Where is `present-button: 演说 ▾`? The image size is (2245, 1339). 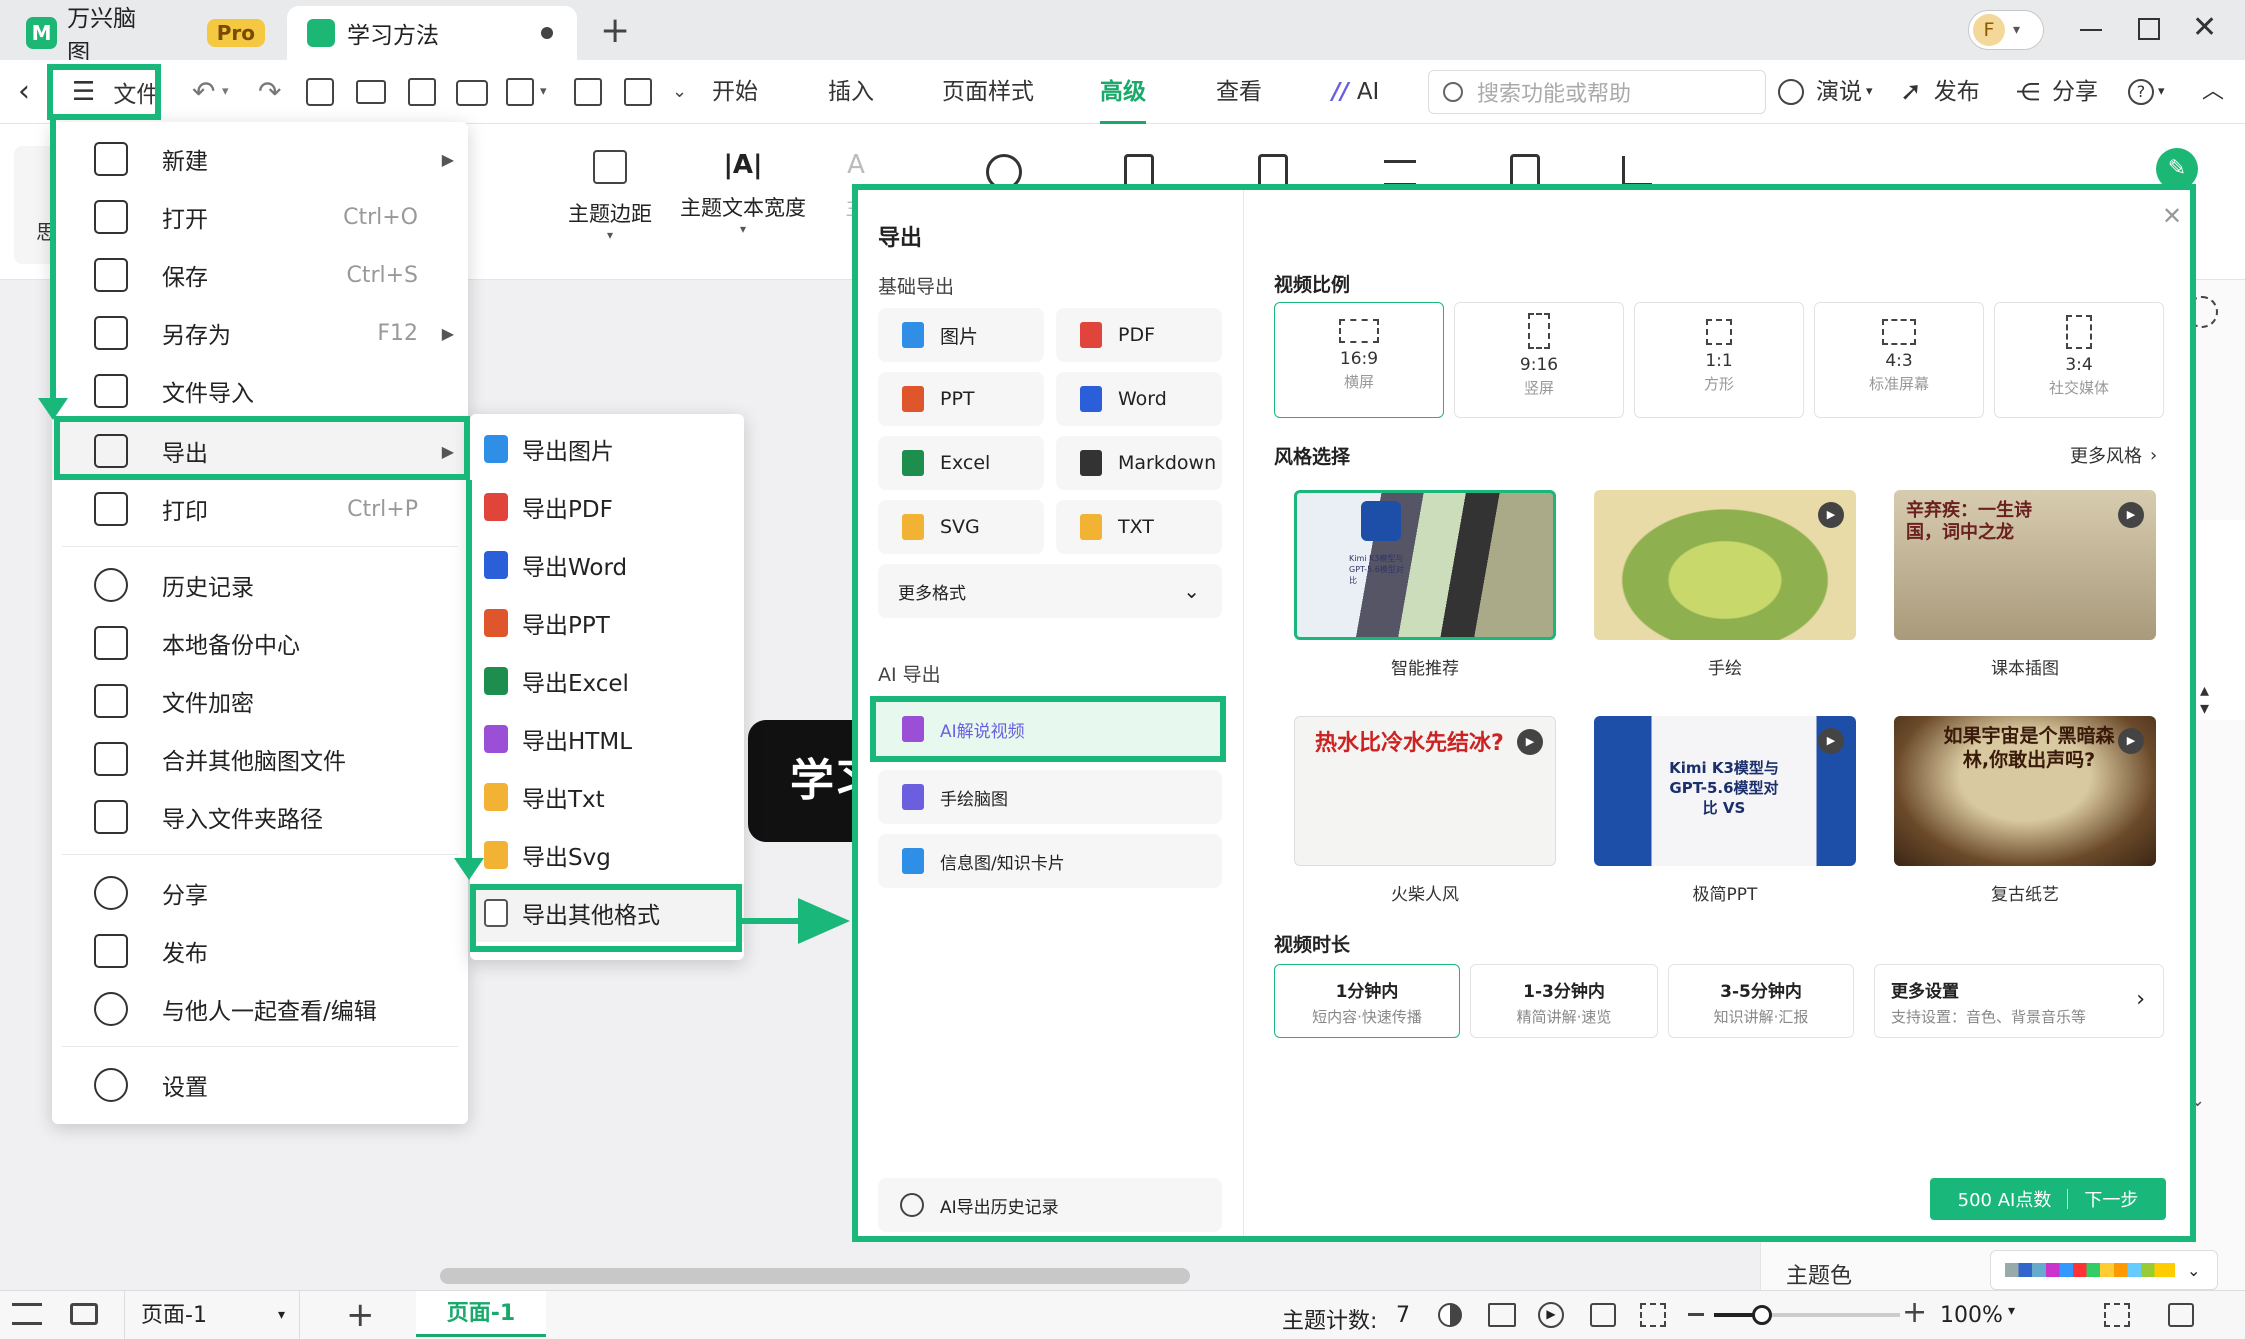 present-button: 演说 ▾ is located at coordinates (1825, 92).